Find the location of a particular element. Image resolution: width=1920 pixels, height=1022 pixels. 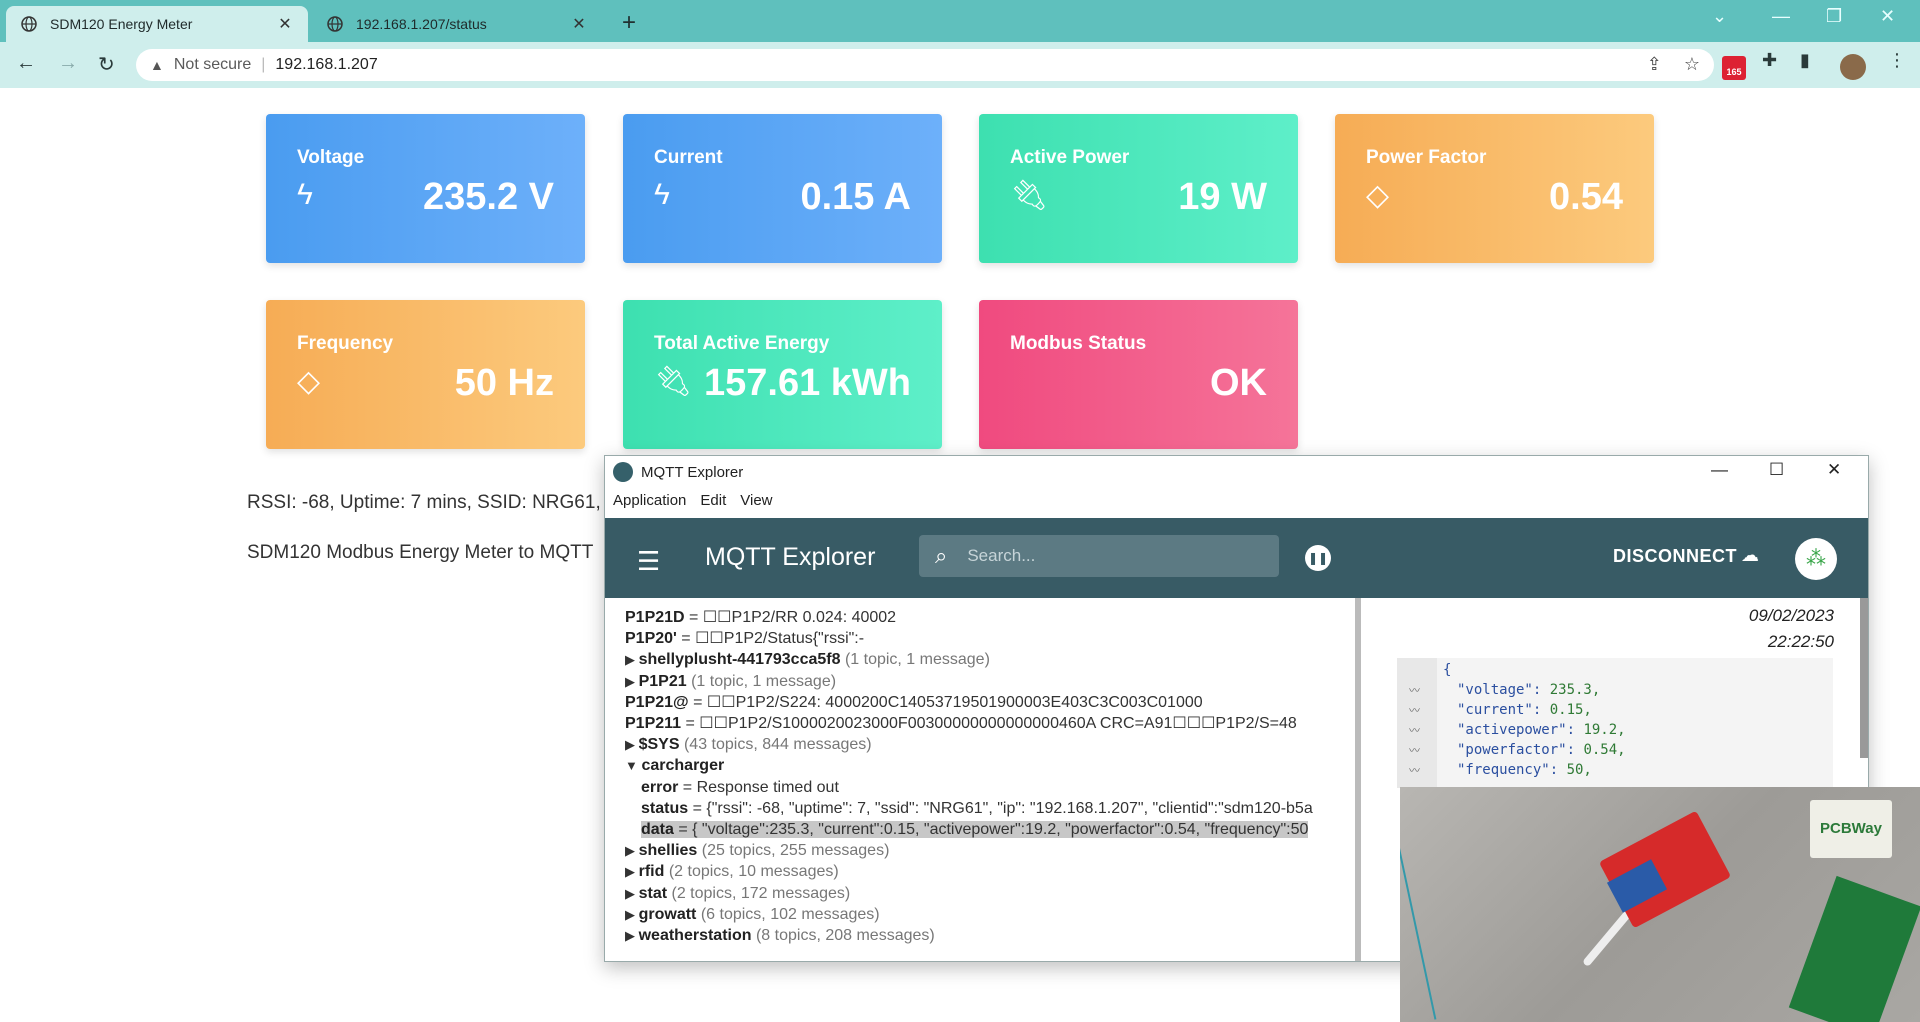

connection-logo-icon: ⁂ is located at coordinates (1816, 559).